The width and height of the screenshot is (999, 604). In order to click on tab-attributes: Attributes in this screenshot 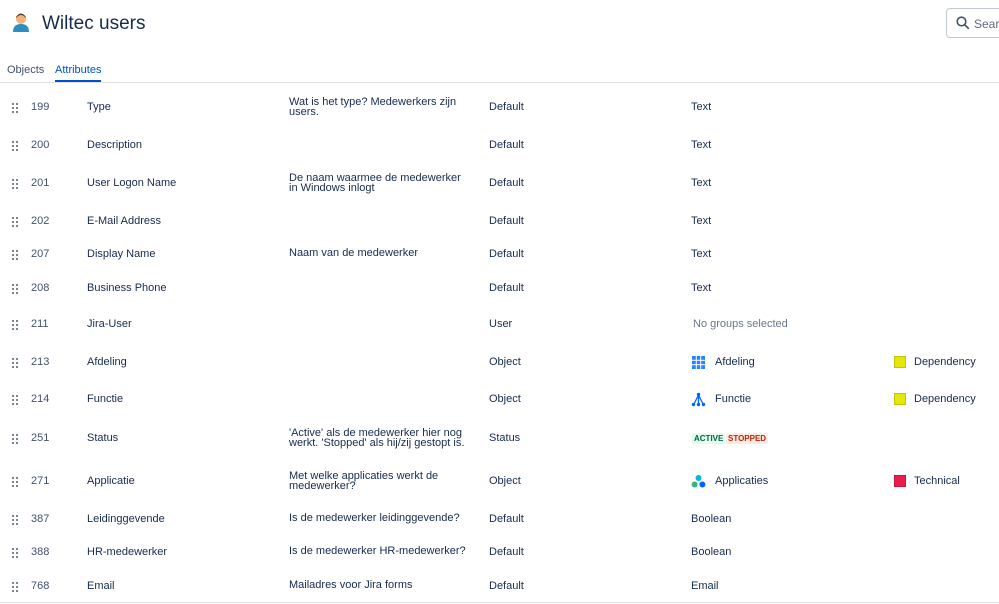, I will do `click(78, 73)`.